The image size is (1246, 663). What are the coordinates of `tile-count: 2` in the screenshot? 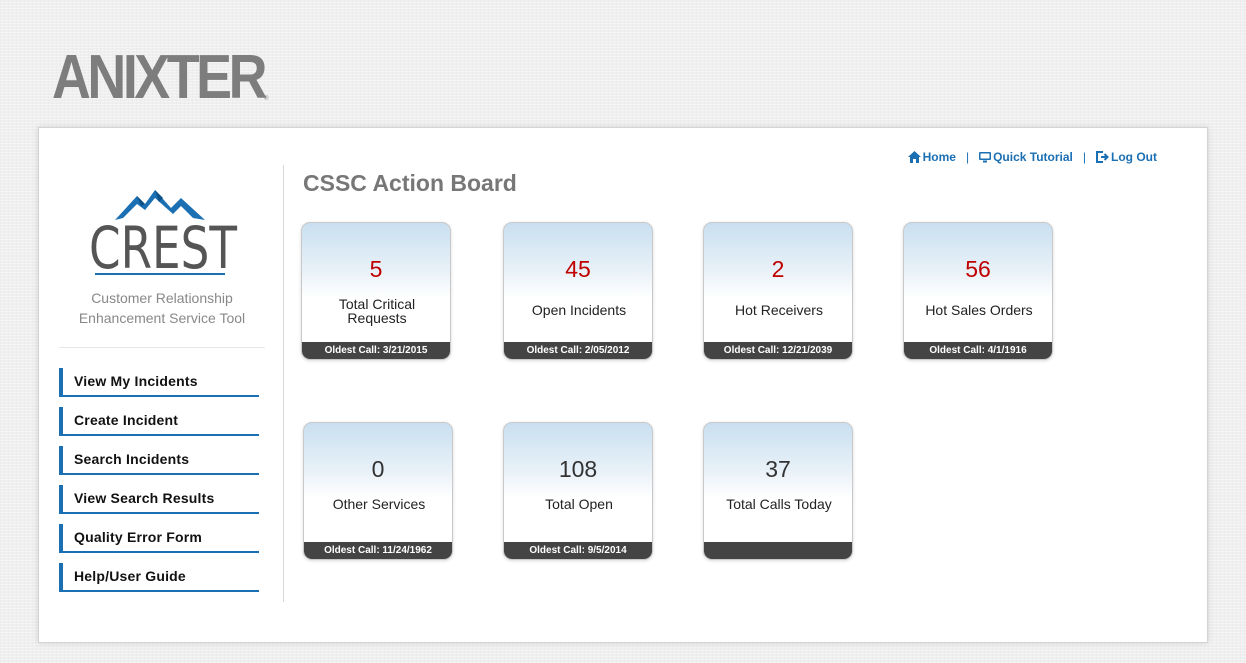 It's located at (778, 269).